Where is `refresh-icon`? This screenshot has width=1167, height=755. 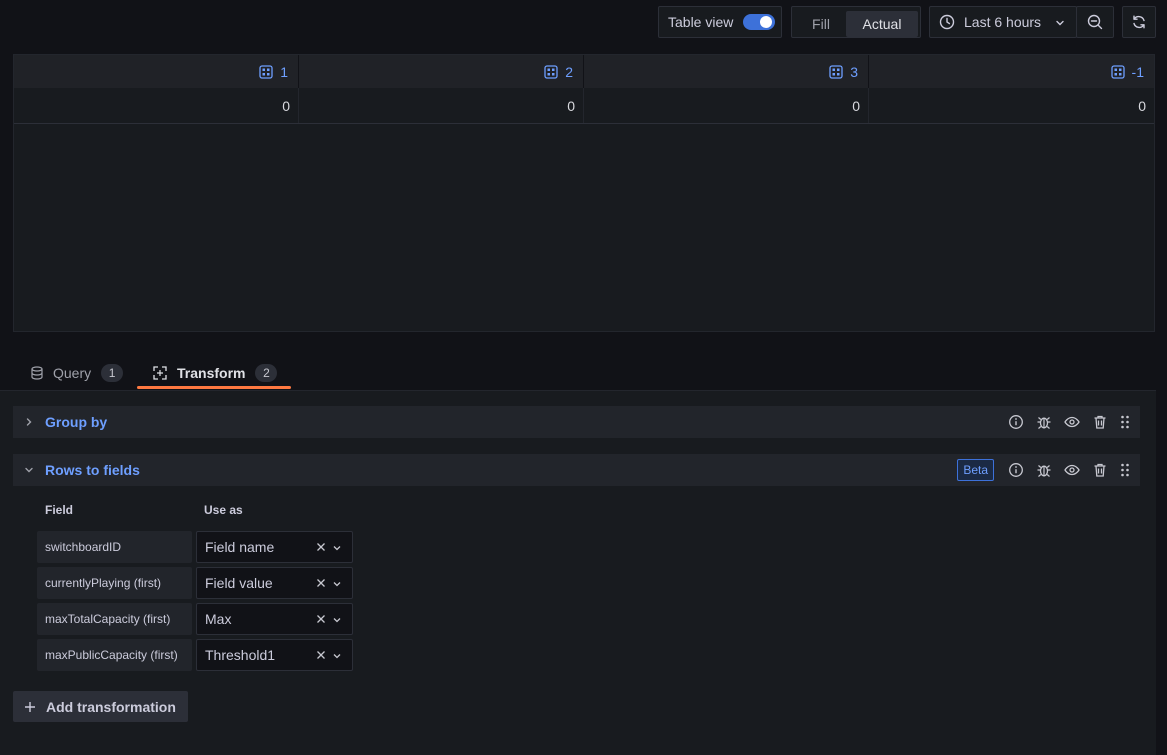 refresh-icon is located at coordinates (1139, 22).